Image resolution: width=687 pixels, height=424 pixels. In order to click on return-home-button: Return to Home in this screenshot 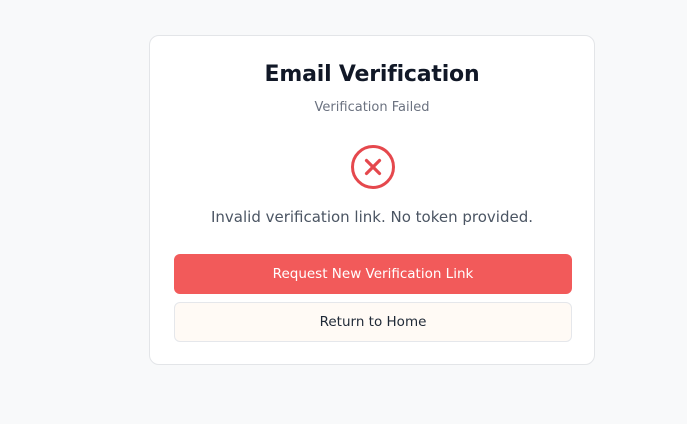, I will do `click(373, 322)`.